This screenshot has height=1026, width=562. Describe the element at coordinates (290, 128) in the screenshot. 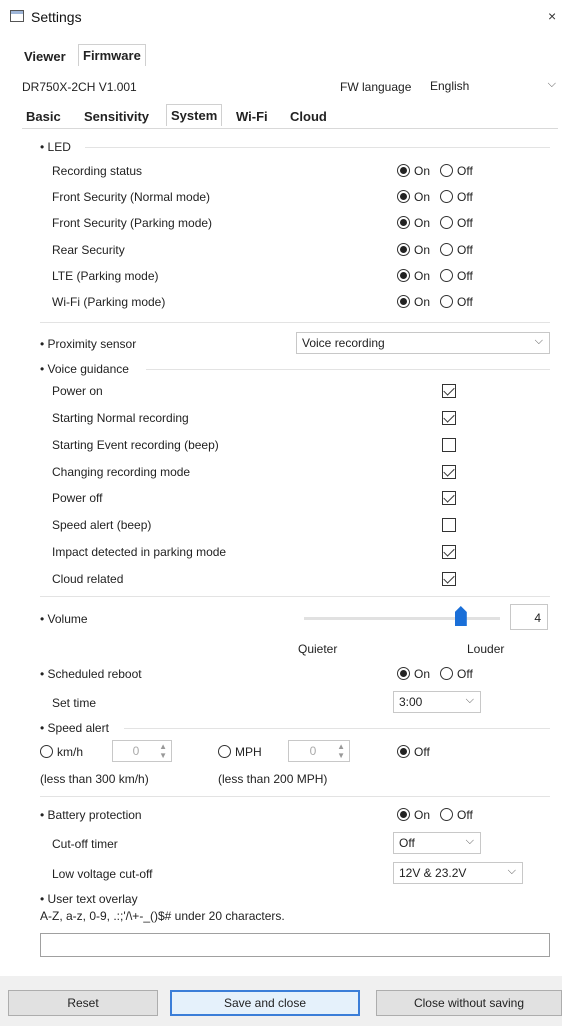

I see `tab-divider` at that location.